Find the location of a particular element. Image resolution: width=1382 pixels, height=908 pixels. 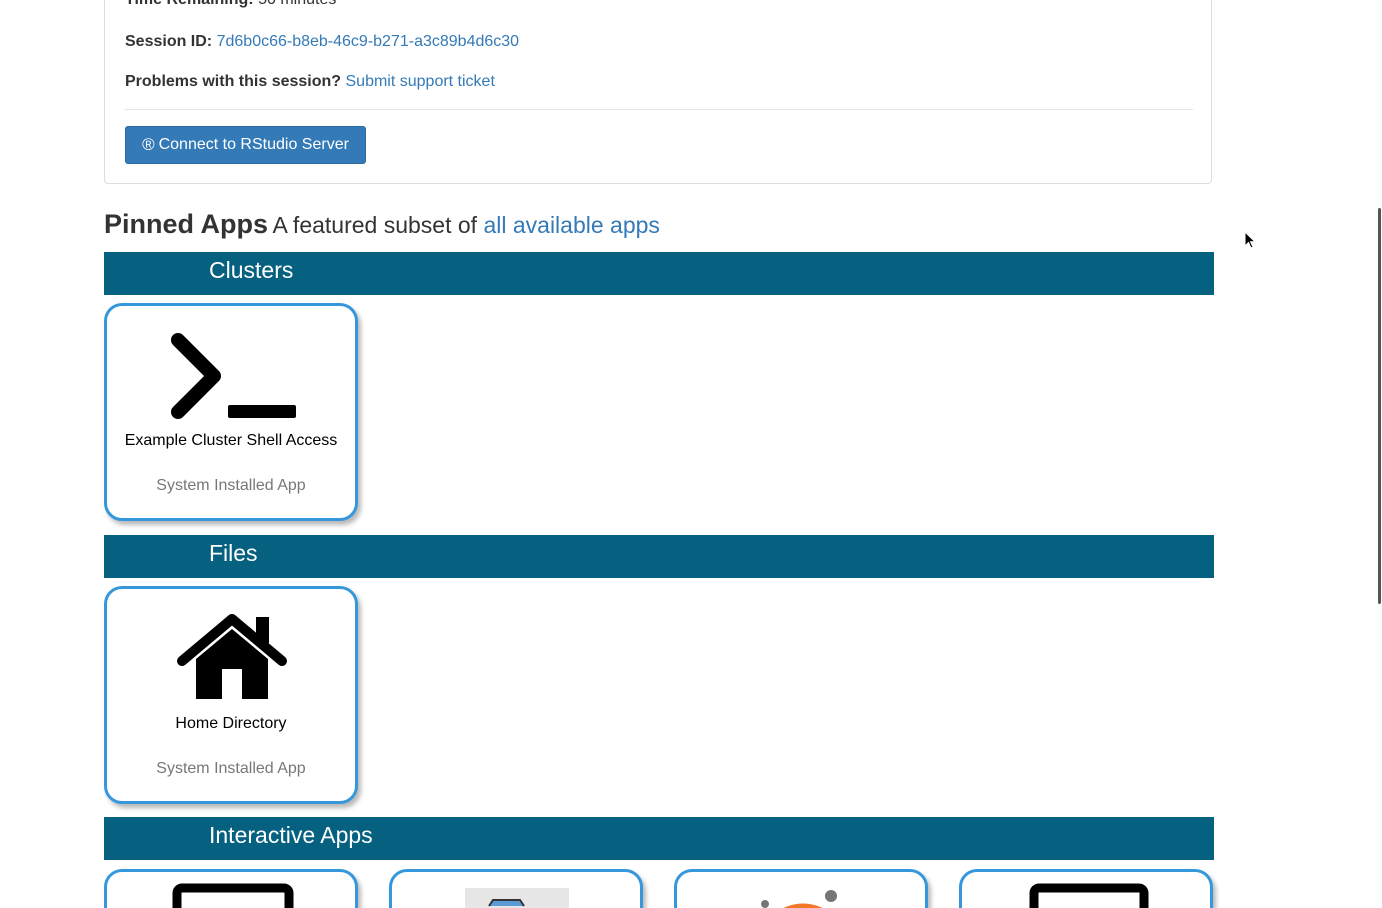

terminal-icon is located at coordinates (233, 376).